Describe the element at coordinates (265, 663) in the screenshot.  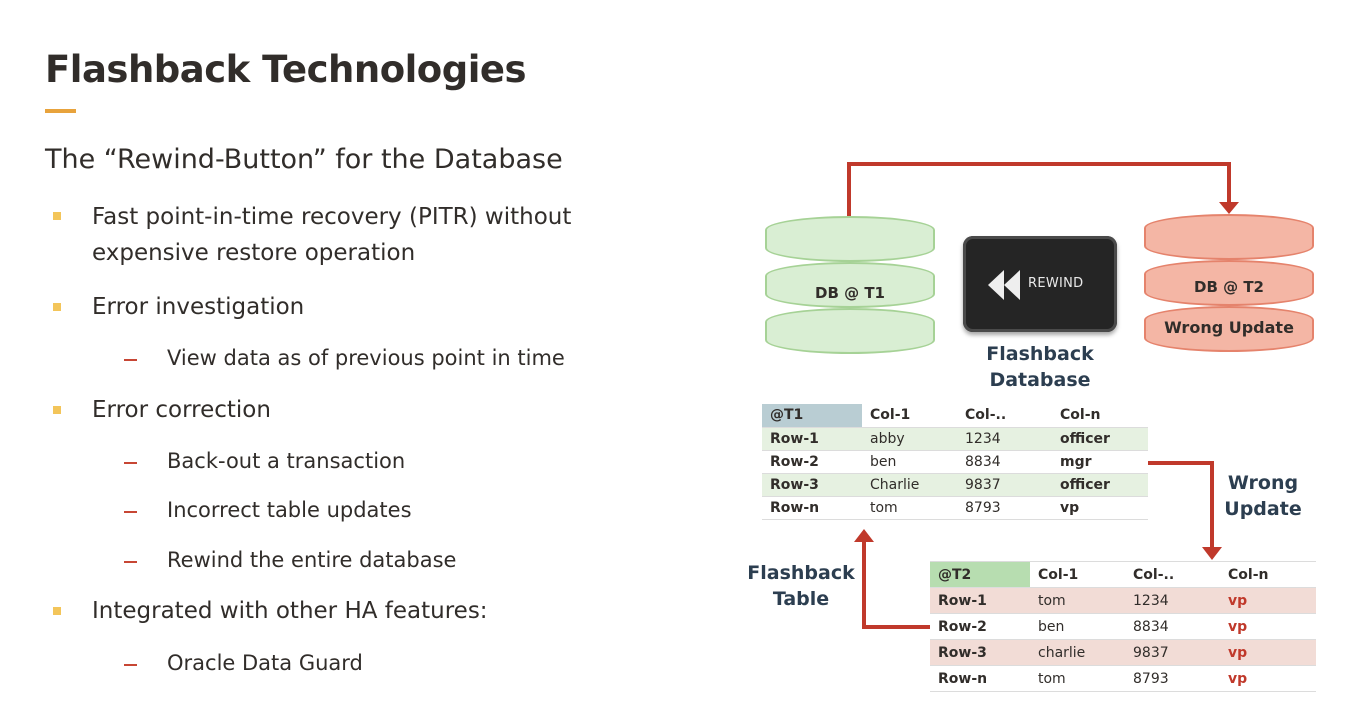
I see `sub-bullet-item: Oracle Data Guard` at that location.